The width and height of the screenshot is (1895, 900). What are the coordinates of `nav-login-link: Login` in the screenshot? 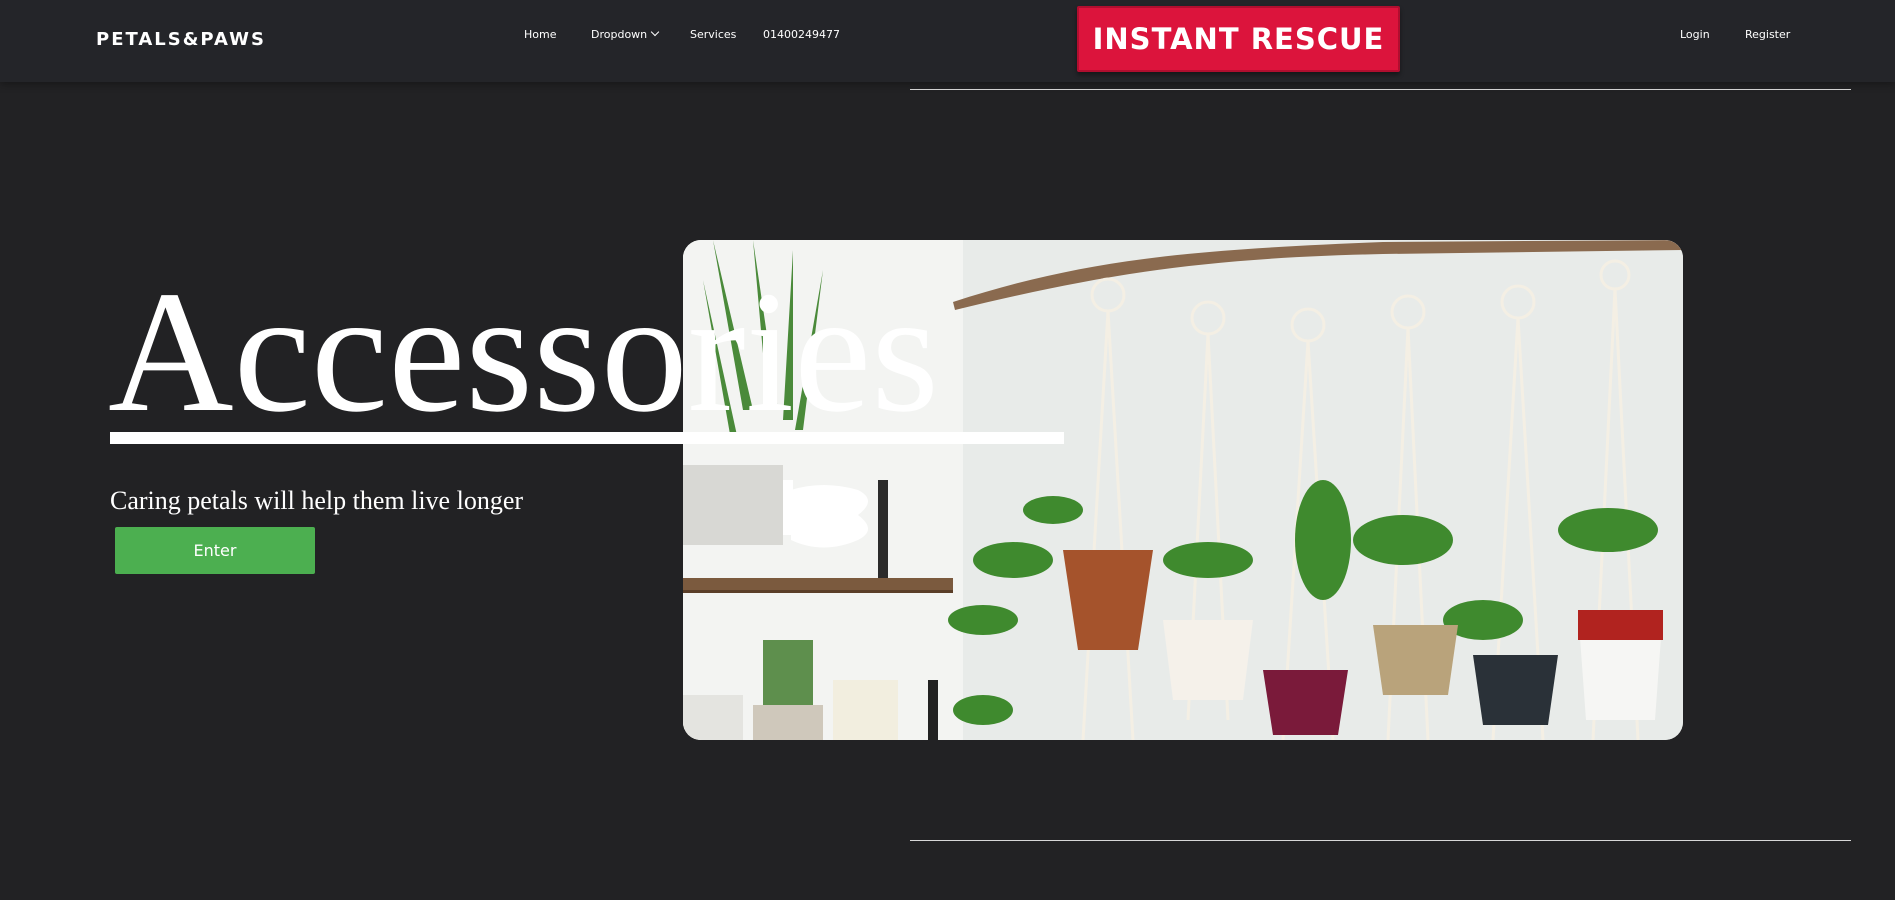 It's located at (1695, 34).